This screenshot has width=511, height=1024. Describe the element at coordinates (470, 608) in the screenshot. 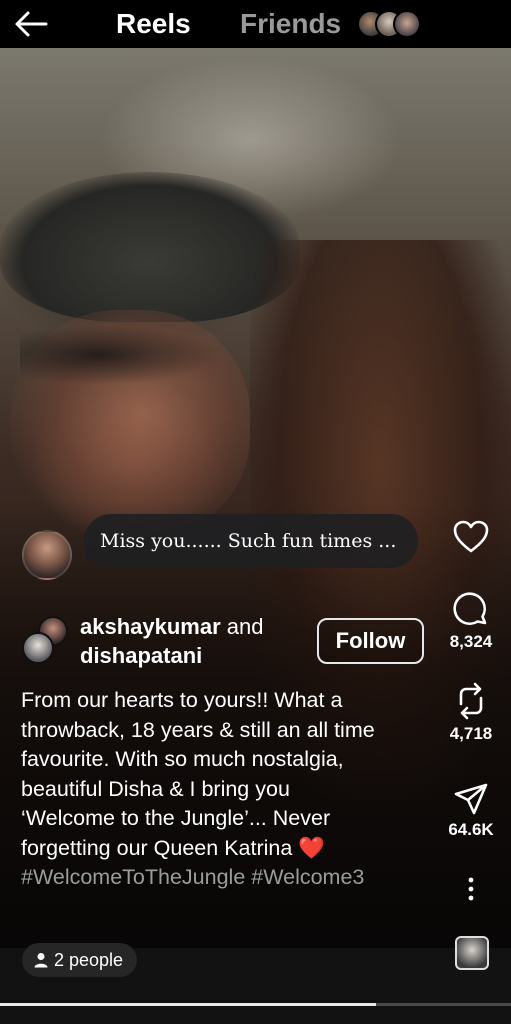

I see `comment-icon` at that location.